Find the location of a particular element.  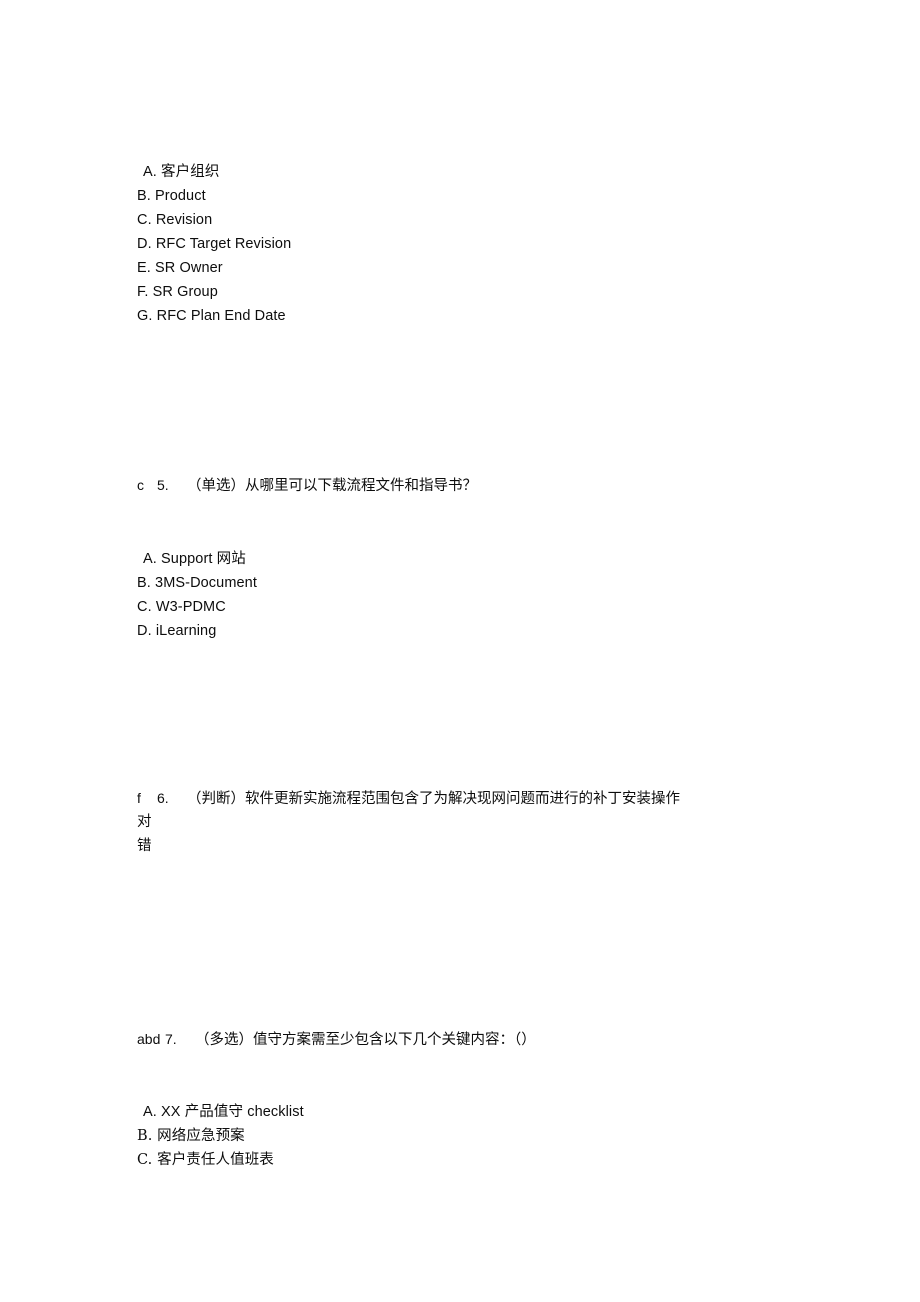

option-item: C. W3-PDMC is located at coordinates (181, 607).